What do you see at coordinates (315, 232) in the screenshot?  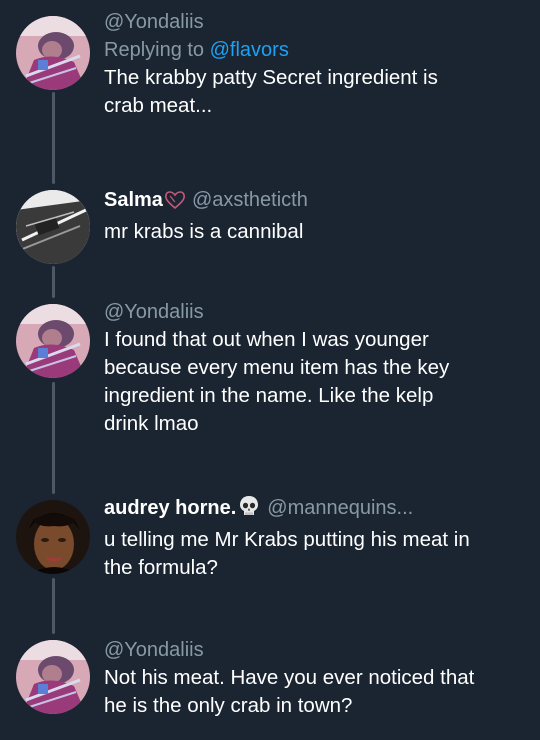 I see `tweet-text: mr krabs is a cannibal` at bounding box center [315, 232].